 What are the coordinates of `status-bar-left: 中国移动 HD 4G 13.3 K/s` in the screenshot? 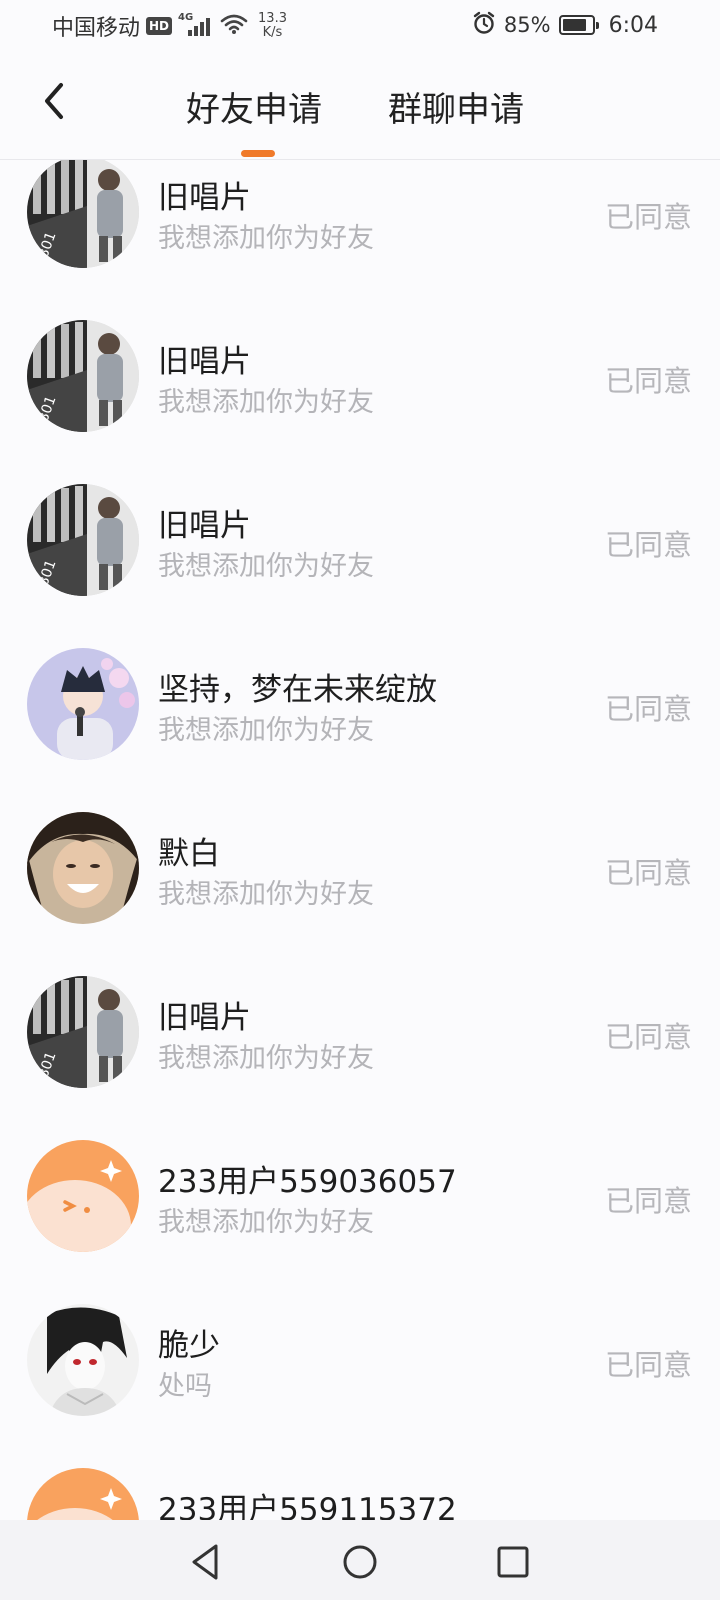 It's located at (169, 26).